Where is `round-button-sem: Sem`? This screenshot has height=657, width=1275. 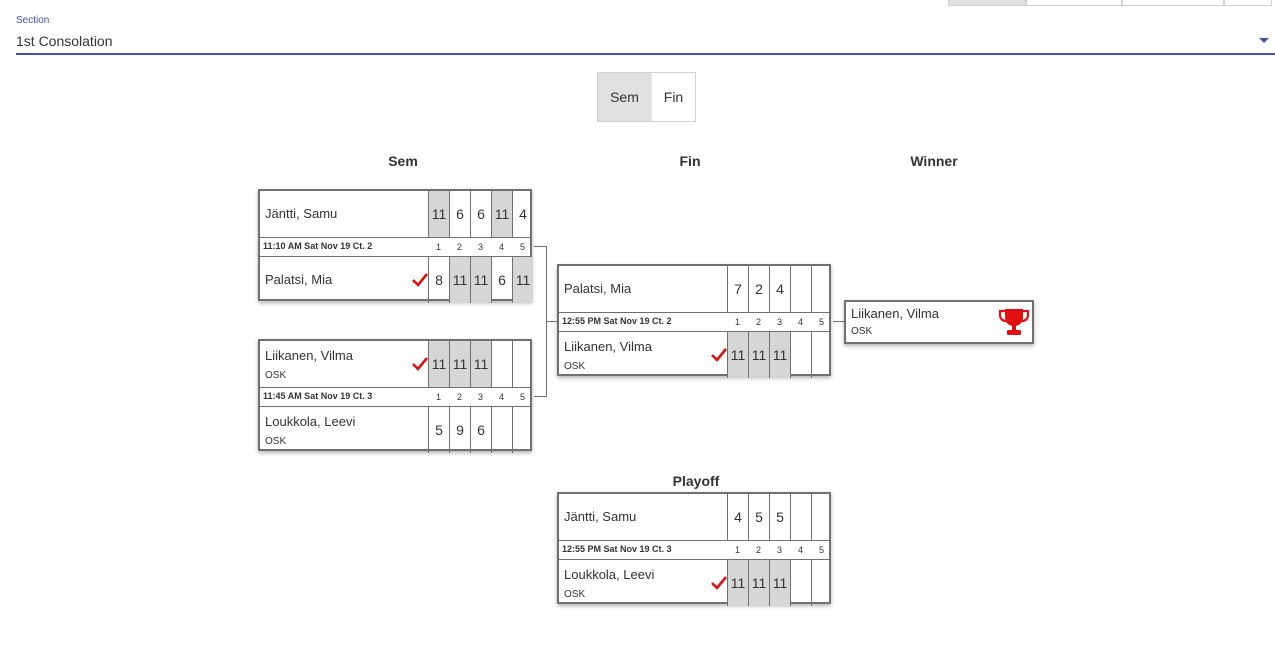
round-button-sem: Sem is located at coordinates (624, 97).